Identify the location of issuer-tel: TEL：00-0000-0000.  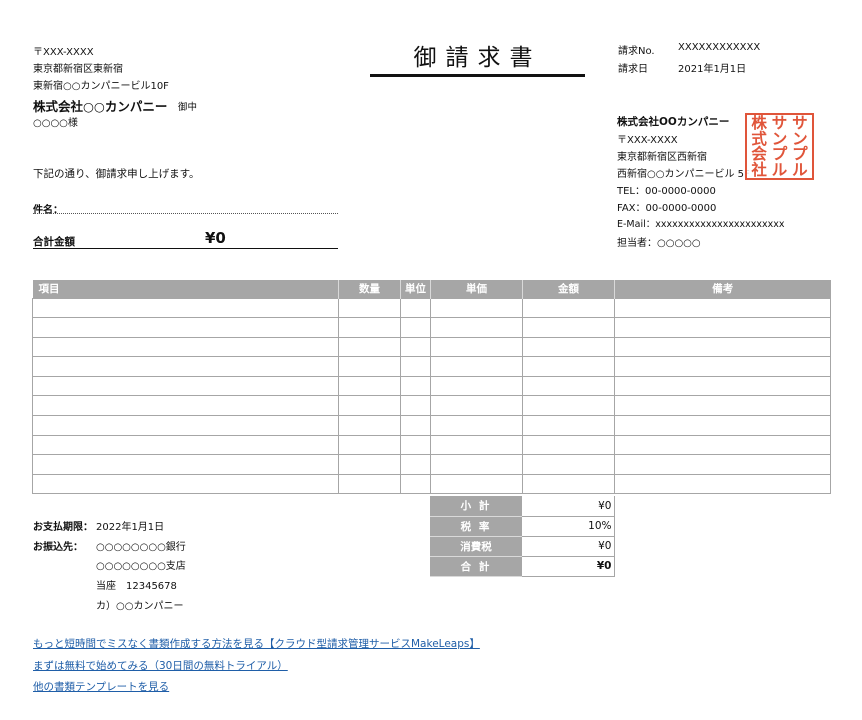
(666, 191).